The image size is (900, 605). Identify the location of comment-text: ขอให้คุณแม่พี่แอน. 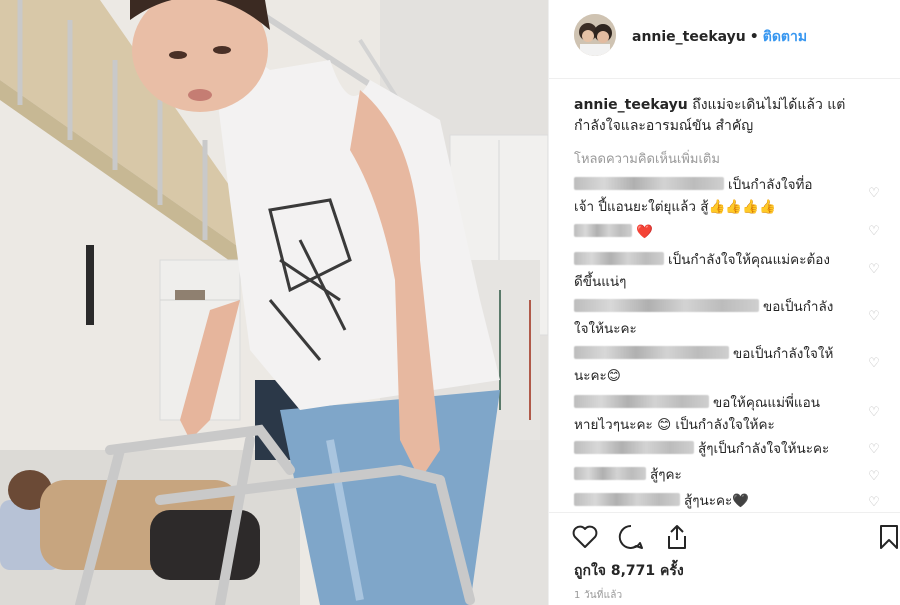
(766, 403).